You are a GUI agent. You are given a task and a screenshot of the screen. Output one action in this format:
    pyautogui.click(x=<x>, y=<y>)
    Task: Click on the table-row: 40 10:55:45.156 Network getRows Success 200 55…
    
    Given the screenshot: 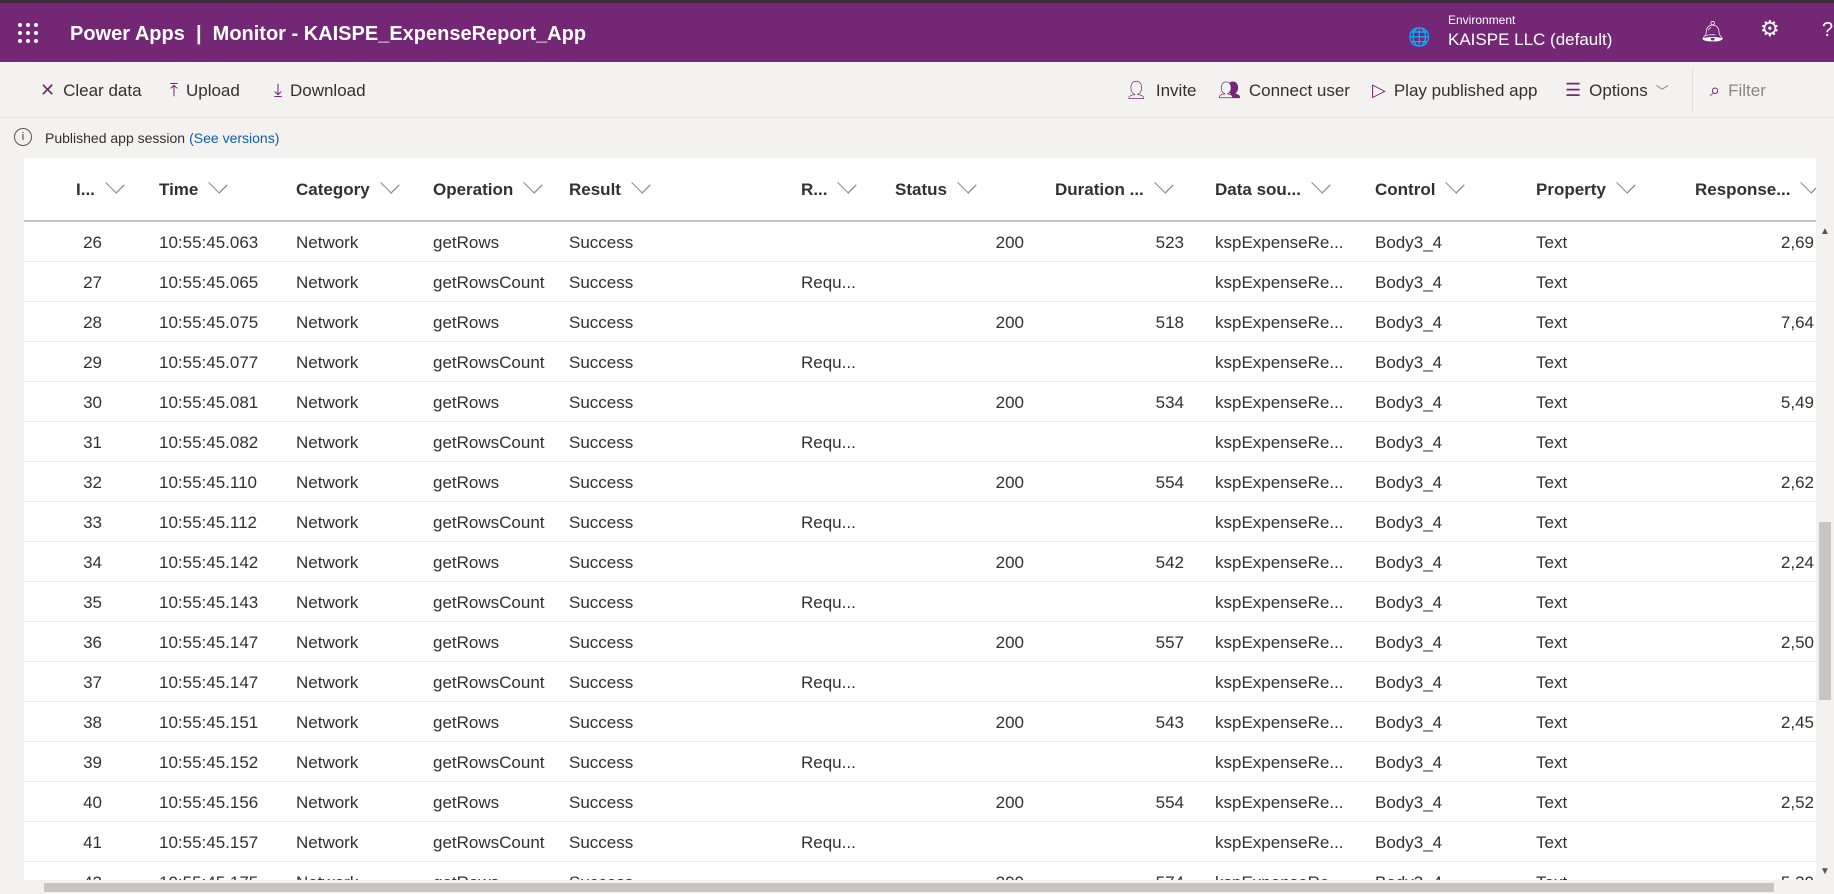 What is the action you would take?
    pyautogui.click(x=920, y=802)
    